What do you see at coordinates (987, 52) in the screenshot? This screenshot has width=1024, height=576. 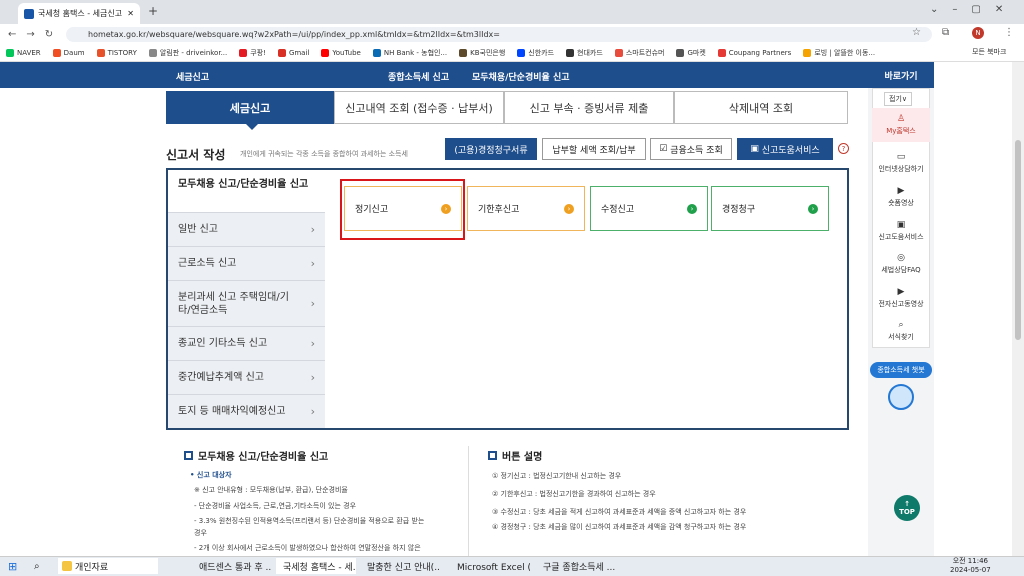 I see `all-bookmarks: 모든 북마크` at bounding box center [987, 52].